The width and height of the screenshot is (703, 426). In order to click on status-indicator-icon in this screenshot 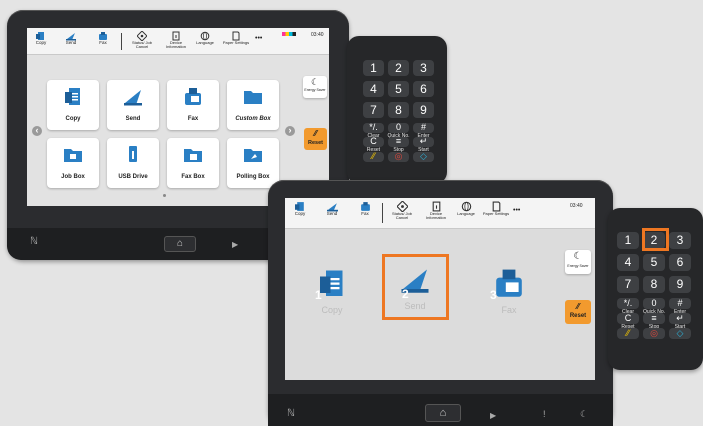, I will do `click(289, 34)`.